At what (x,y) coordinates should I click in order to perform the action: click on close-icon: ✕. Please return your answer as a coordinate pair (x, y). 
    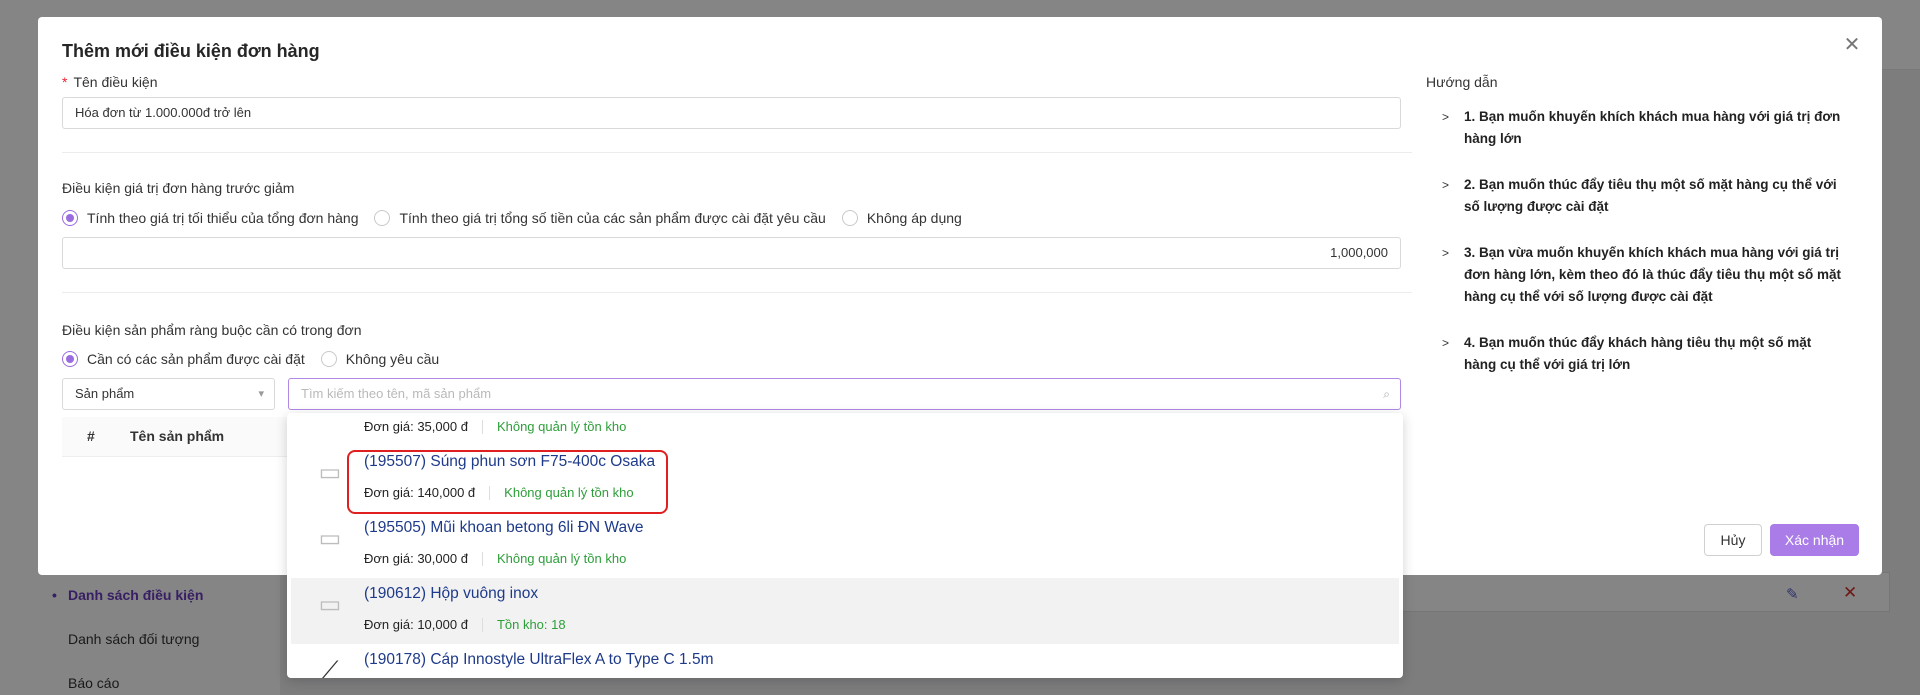
    Looking at the image, I should click on (1852, 45).